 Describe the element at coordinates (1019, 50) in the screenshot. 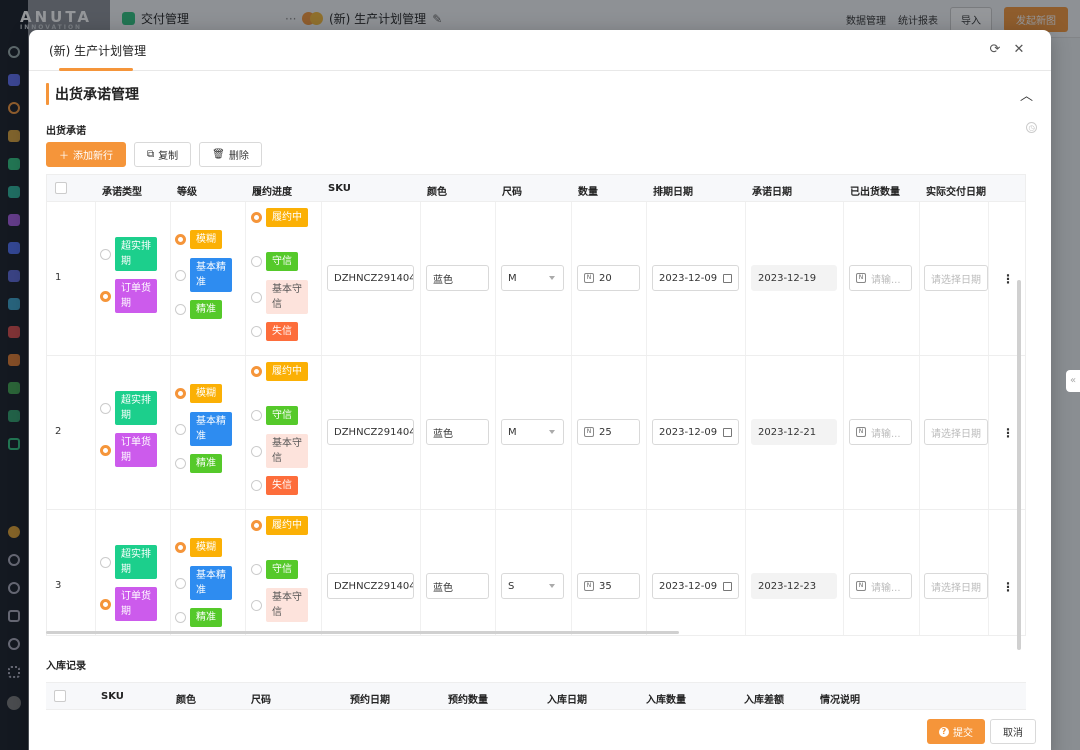

I see `close-icon: ✕` at that location.